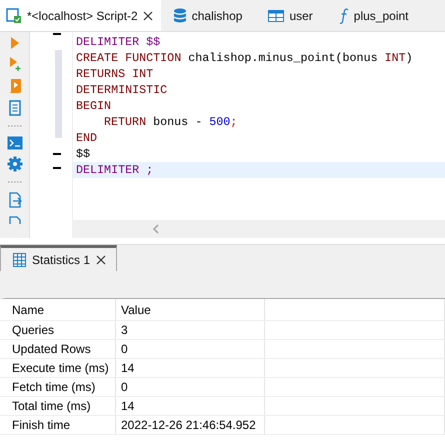  Describe the element at coordinates (14, 143) in the screenshot. I see `terminal-icon` at that location.